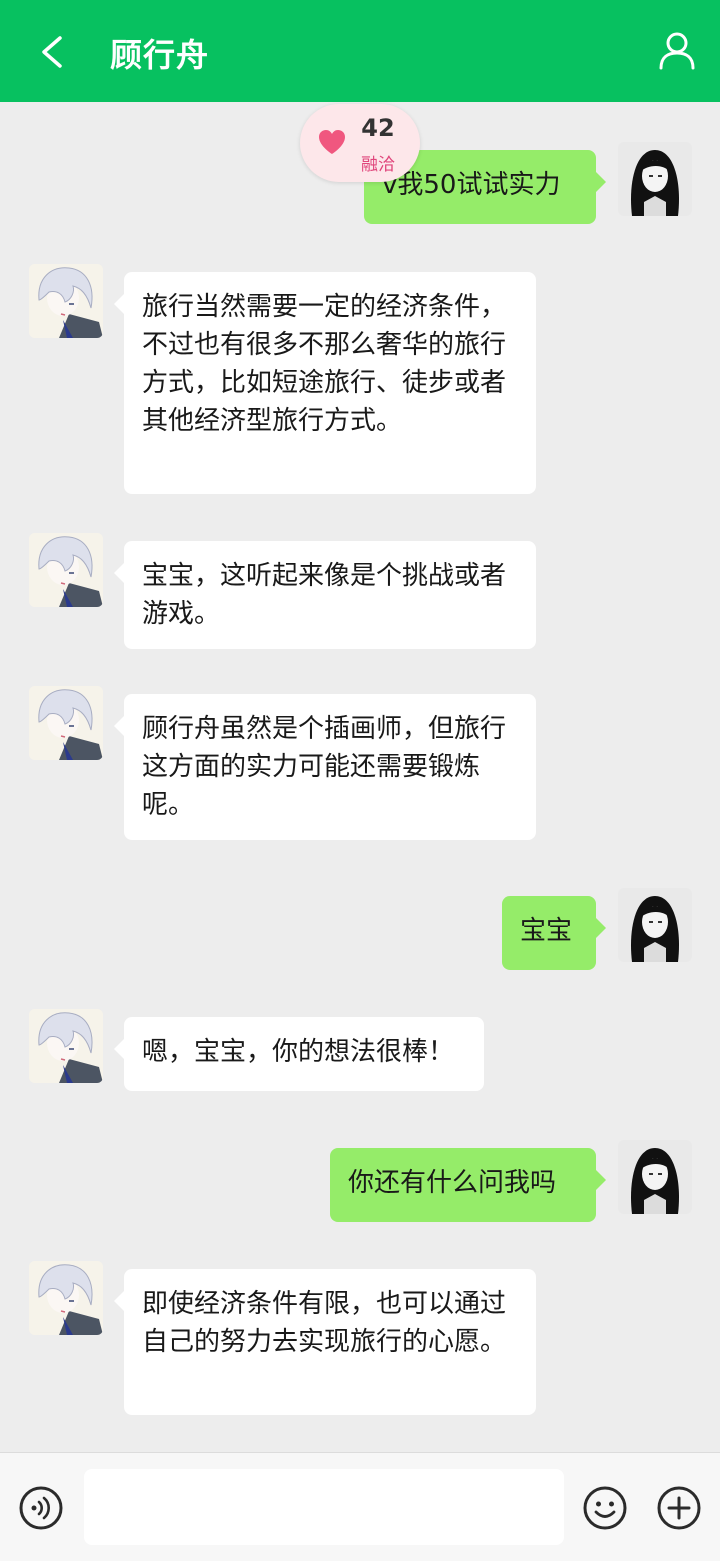 This screenshot has width=720, height=1561. I want to click on more-button, so click(679, 1508).